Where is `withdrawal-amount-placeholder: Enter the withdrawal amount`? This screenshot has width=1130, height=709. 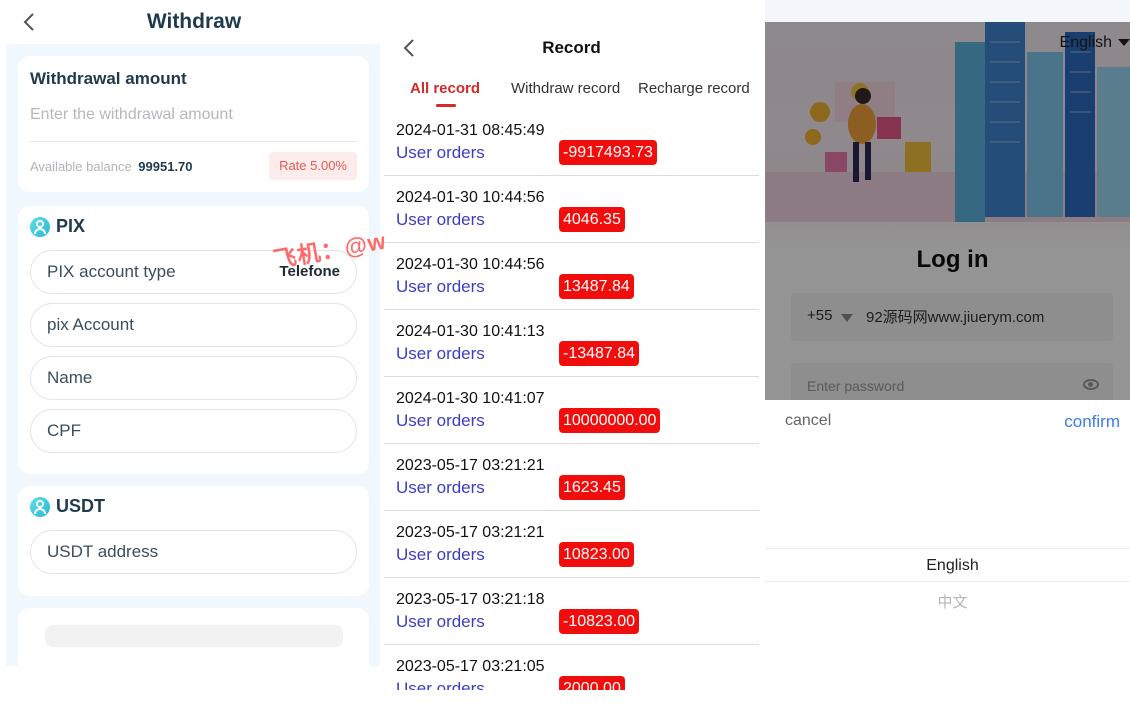 withdrawal-amount-placeholder: Enter the withdrawal amount is located at coordinates (131, 114).